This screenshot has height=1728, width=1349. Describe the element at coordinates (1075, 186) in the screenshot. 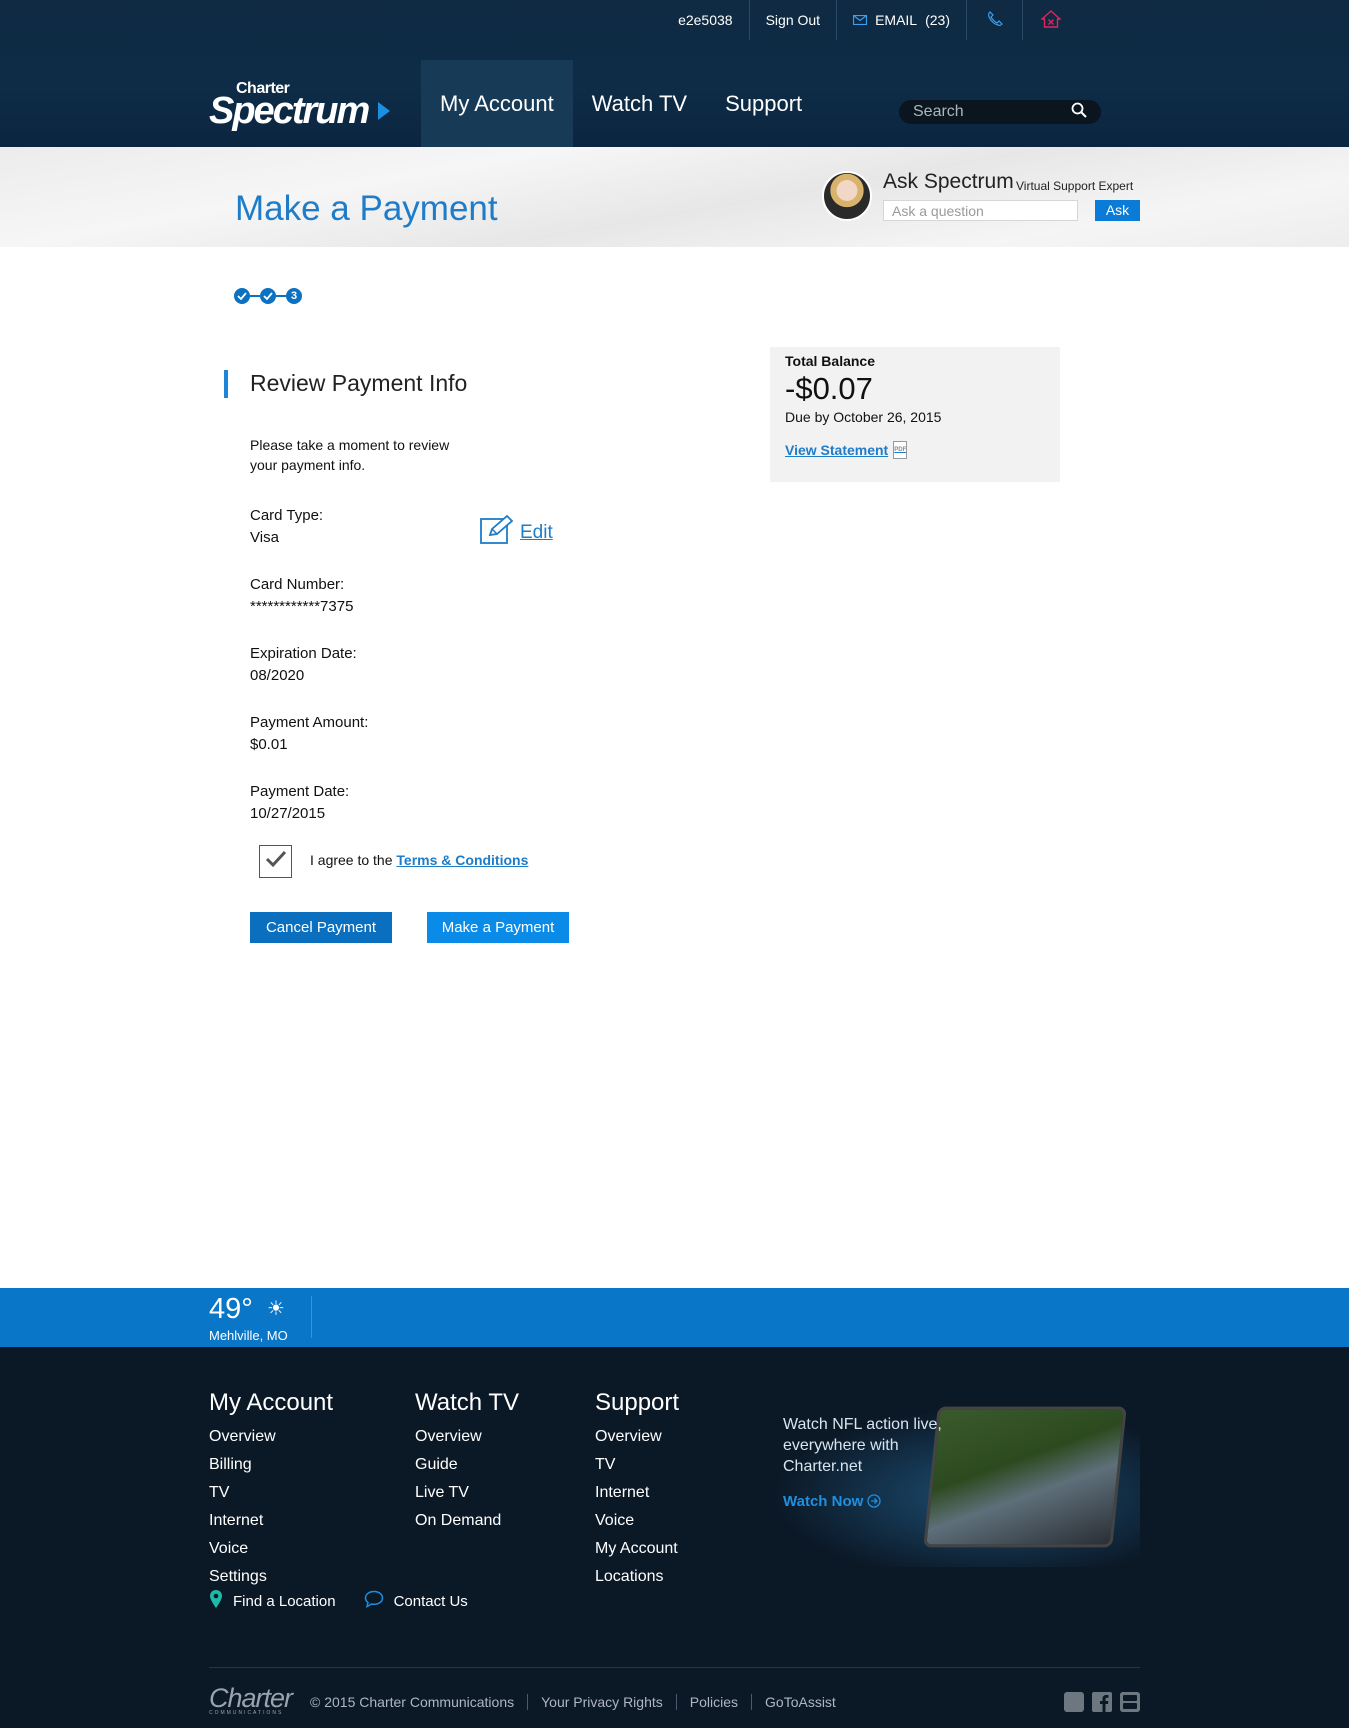

I see `ask-spectrum-subtitle: Virtual Support Expert` at that location.